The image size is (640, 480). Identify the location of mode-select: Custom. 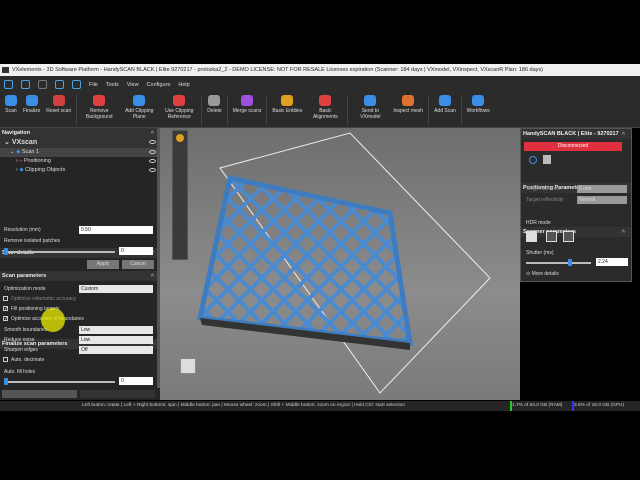
(116, 289).